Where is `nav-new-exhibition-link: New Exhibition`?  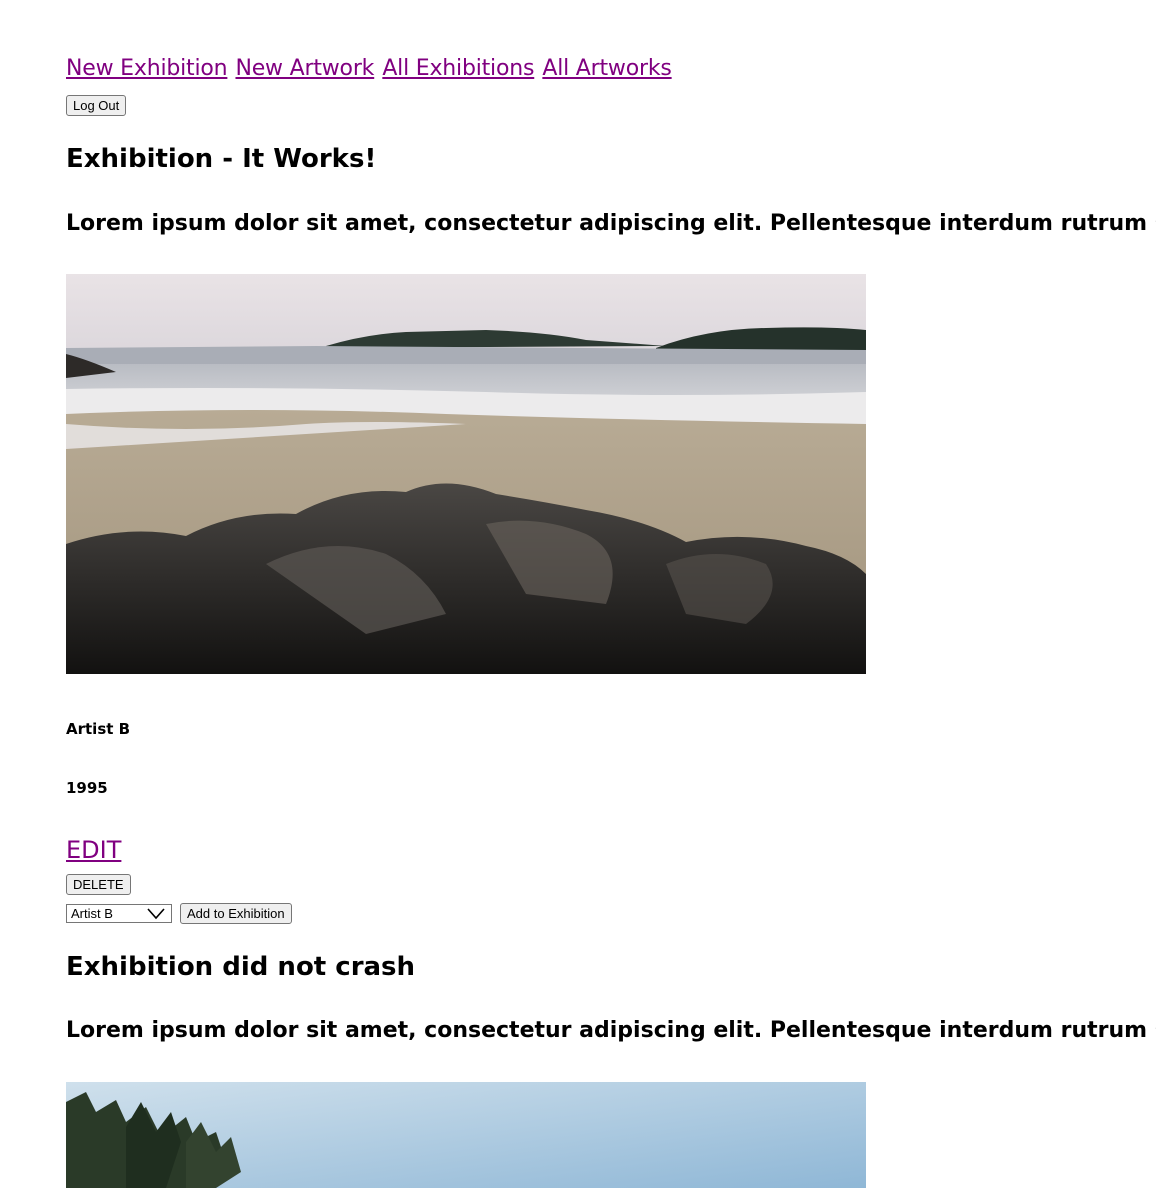 nav-new-exhibition-link: New Exhibition is located at coordinates (147, 68).